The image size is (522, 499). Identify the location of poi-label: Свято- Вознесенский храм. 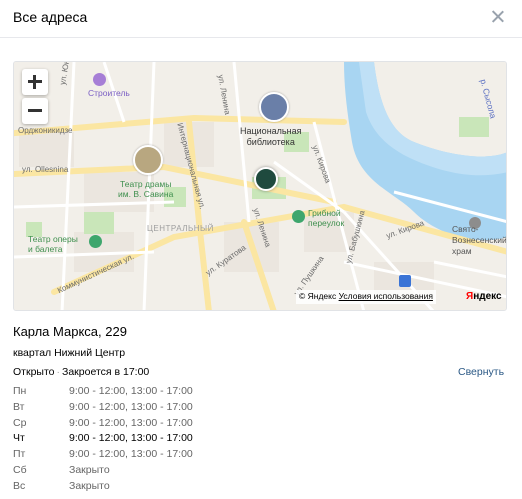
(479, 240).